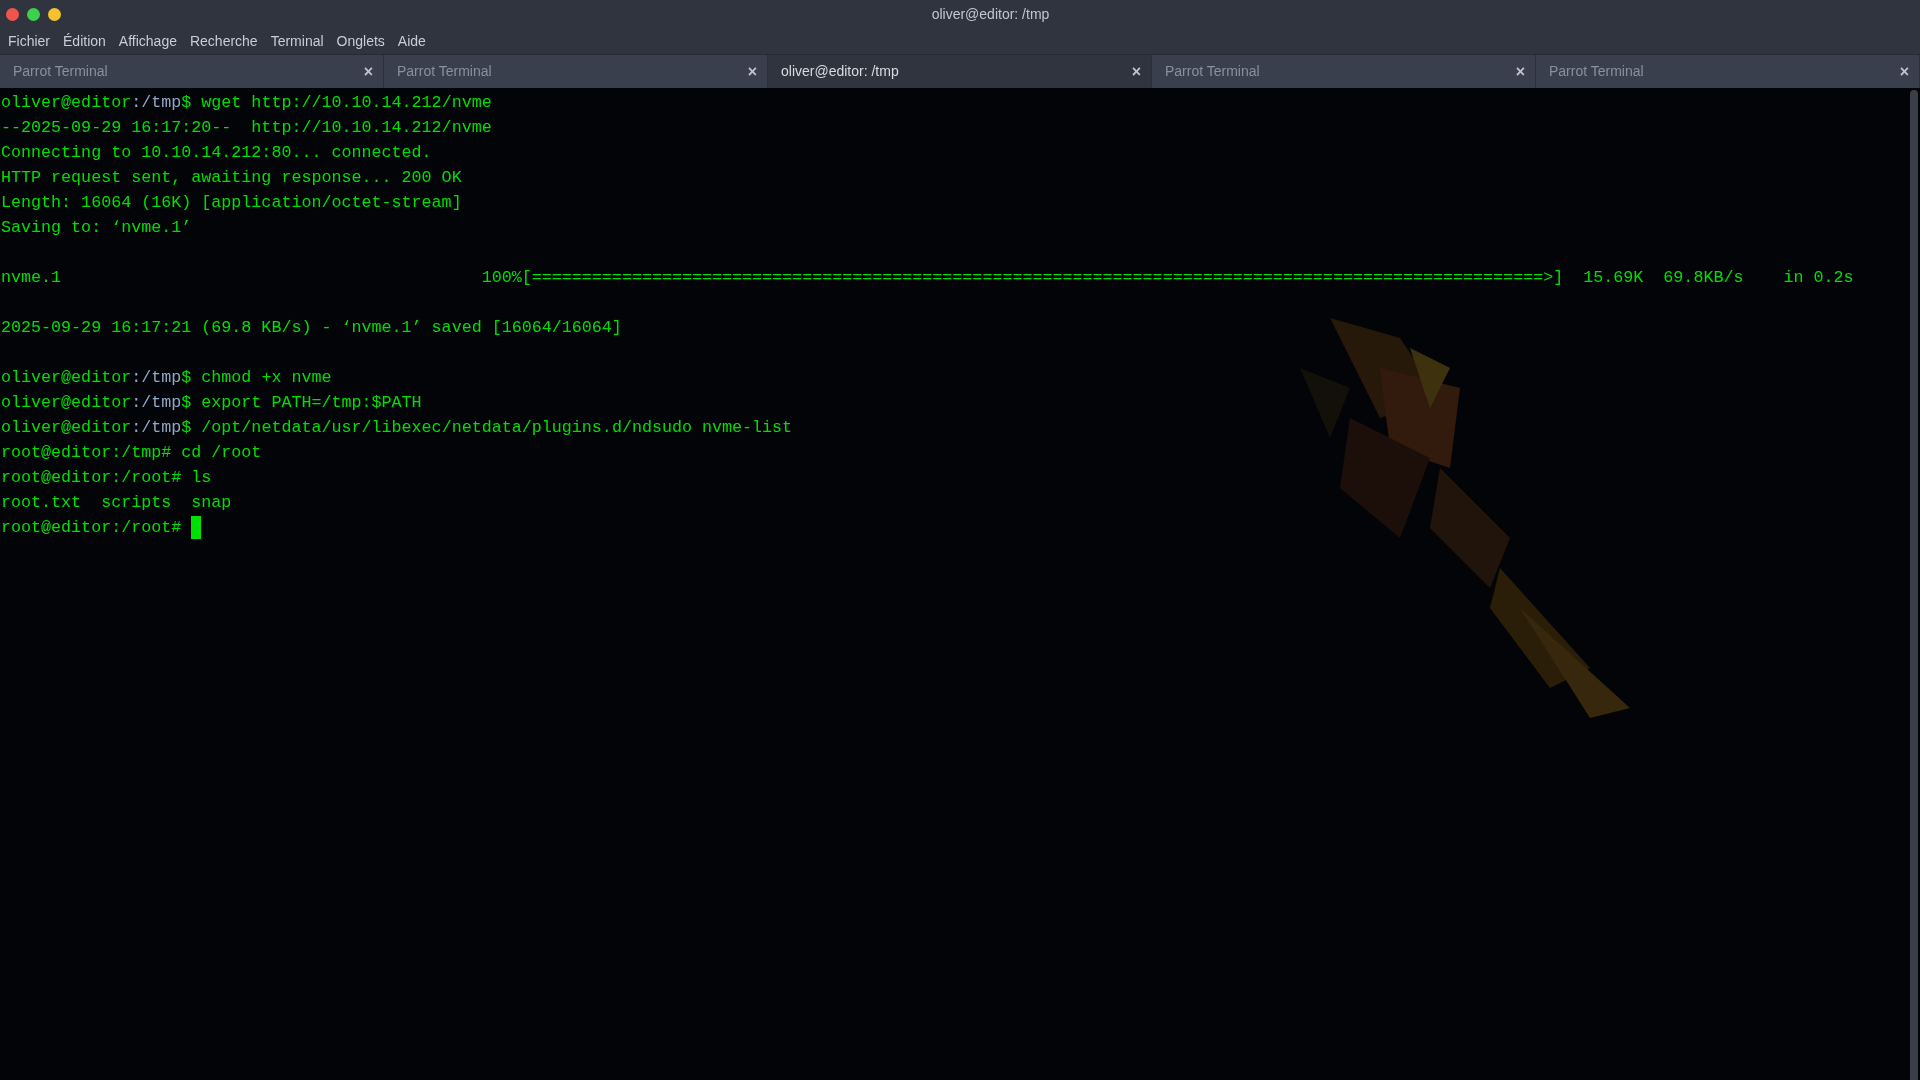  What do you see at coordinates (311, 328) in the screenshot?
I see `output-line: 2025-09-29 16:17:21 (69.8 KB/s) - ‘nvme.1’ saved [16064/16064]` at bounding box center [311, 328].